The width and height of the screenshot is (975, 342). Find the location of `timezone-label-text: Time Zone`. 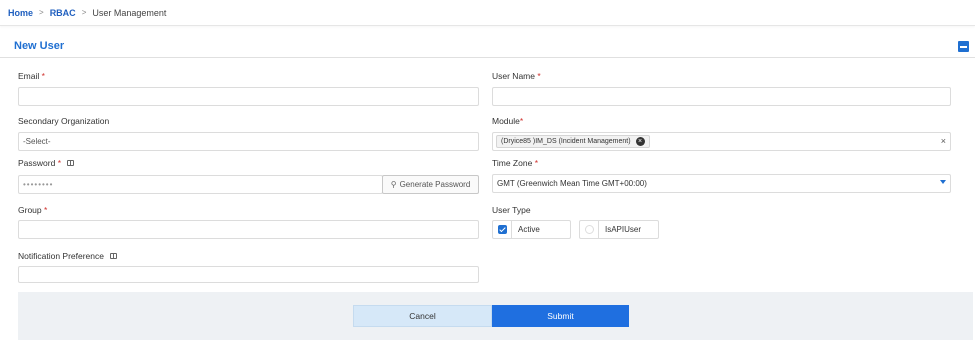

timezone-label-text: Time Zone is located at coordinates (512, 163).